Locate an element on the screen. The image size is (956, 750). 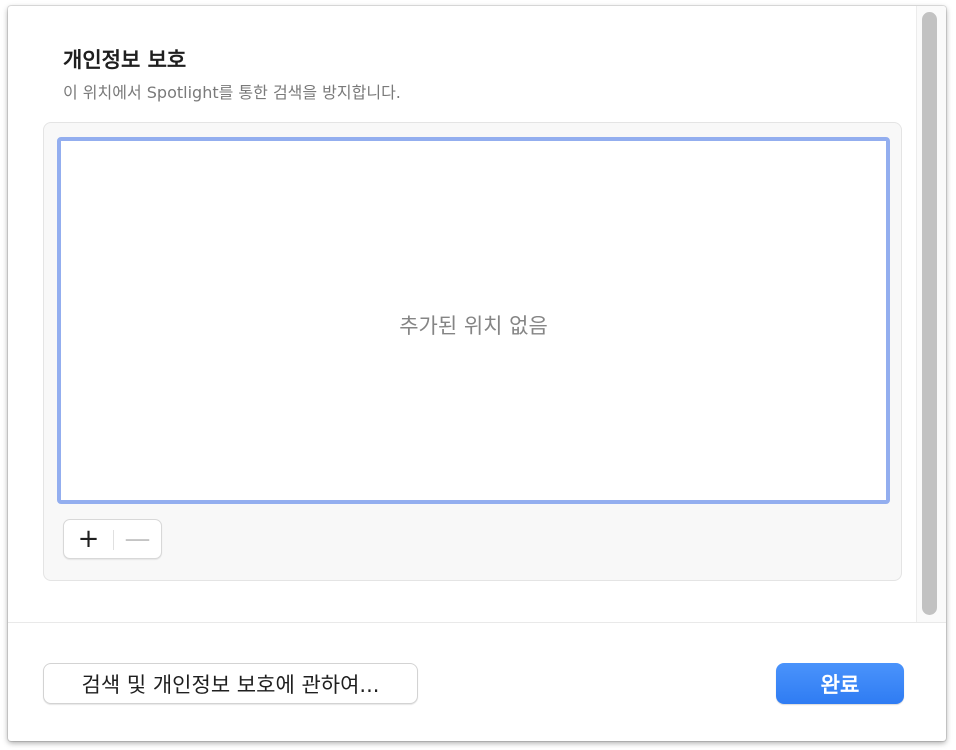
add-location-button: + is located at coordinates (88, 539).